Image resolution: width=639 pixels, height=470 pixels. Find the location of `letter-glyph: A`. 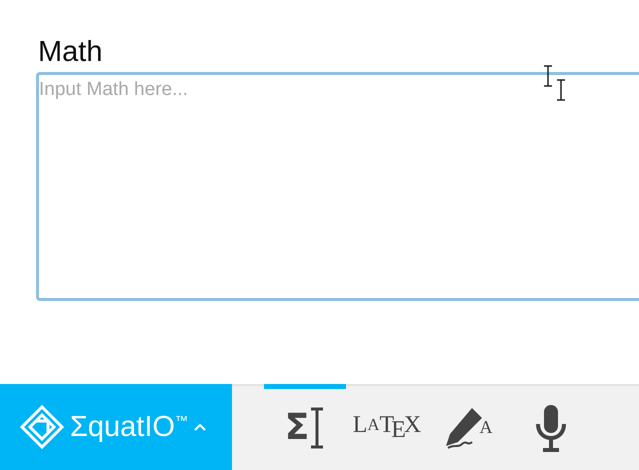

letter-glyph: A is located at coordinates (486, 427).